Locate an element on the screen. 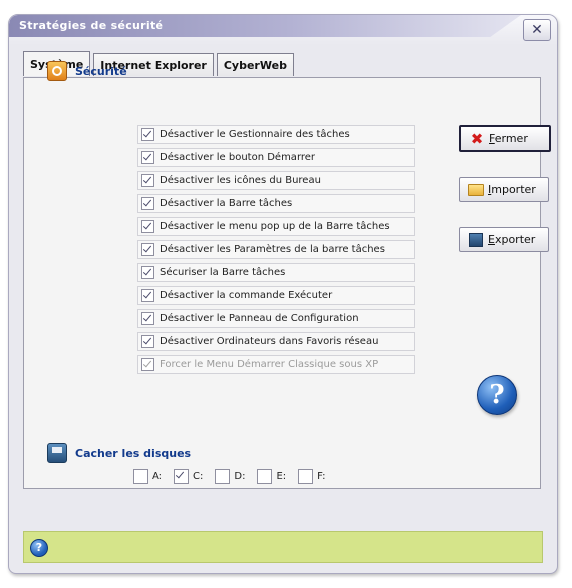 Image resolution: width=572 pixels, height=588 pixels. security-section-title: Sécurité is located at coordinates (101, 71).